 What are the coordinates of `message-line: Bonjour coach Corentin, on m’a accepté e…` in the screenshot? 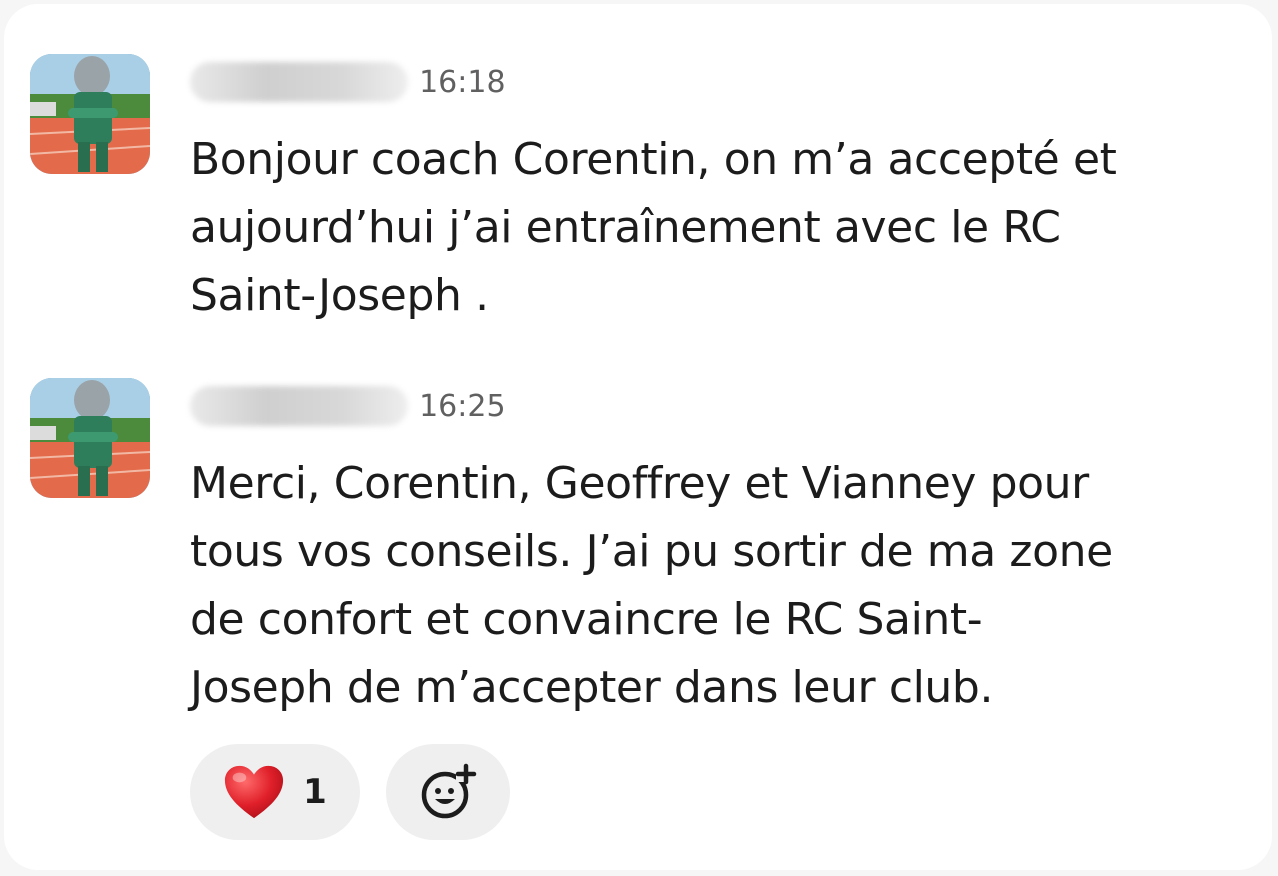 It's located at (653, 159).